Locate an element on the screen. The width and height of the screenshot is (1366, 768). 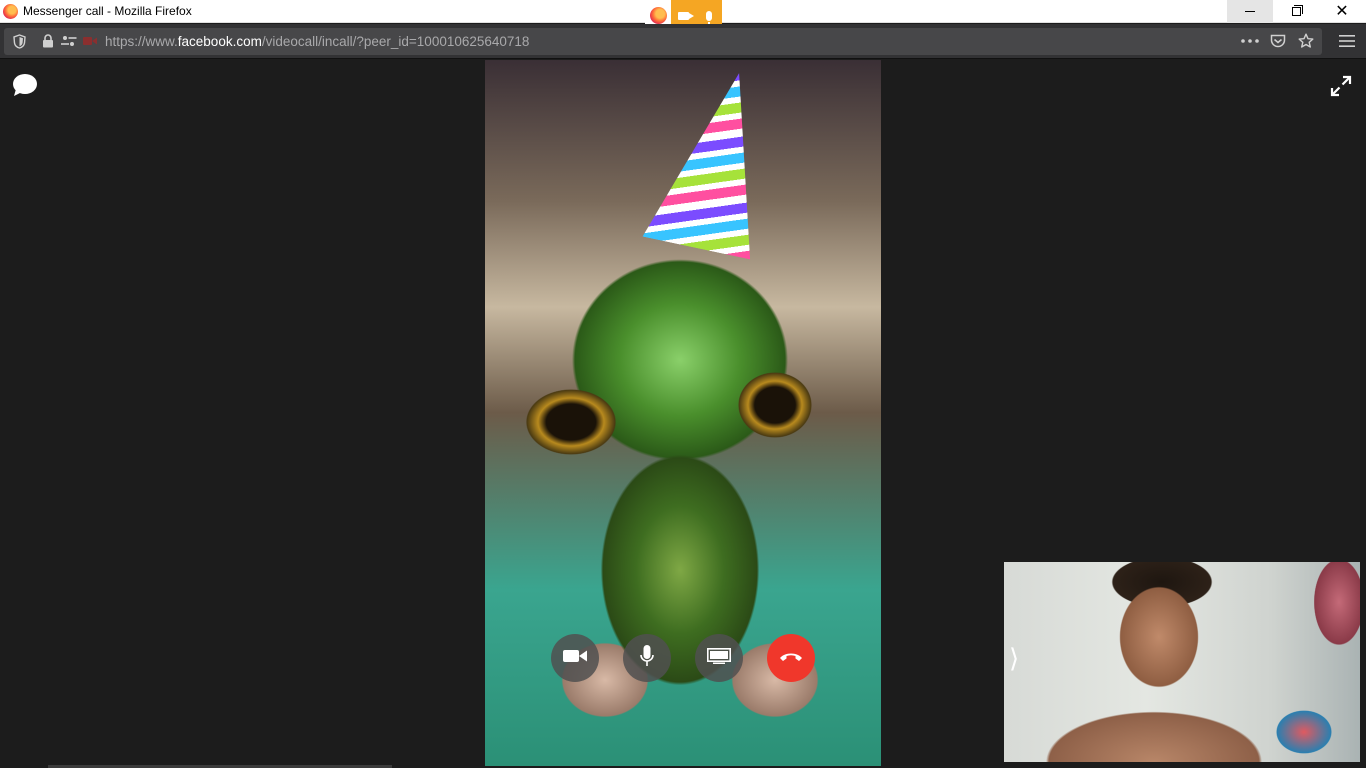
end-call-button is located at coordinates (791, 658).